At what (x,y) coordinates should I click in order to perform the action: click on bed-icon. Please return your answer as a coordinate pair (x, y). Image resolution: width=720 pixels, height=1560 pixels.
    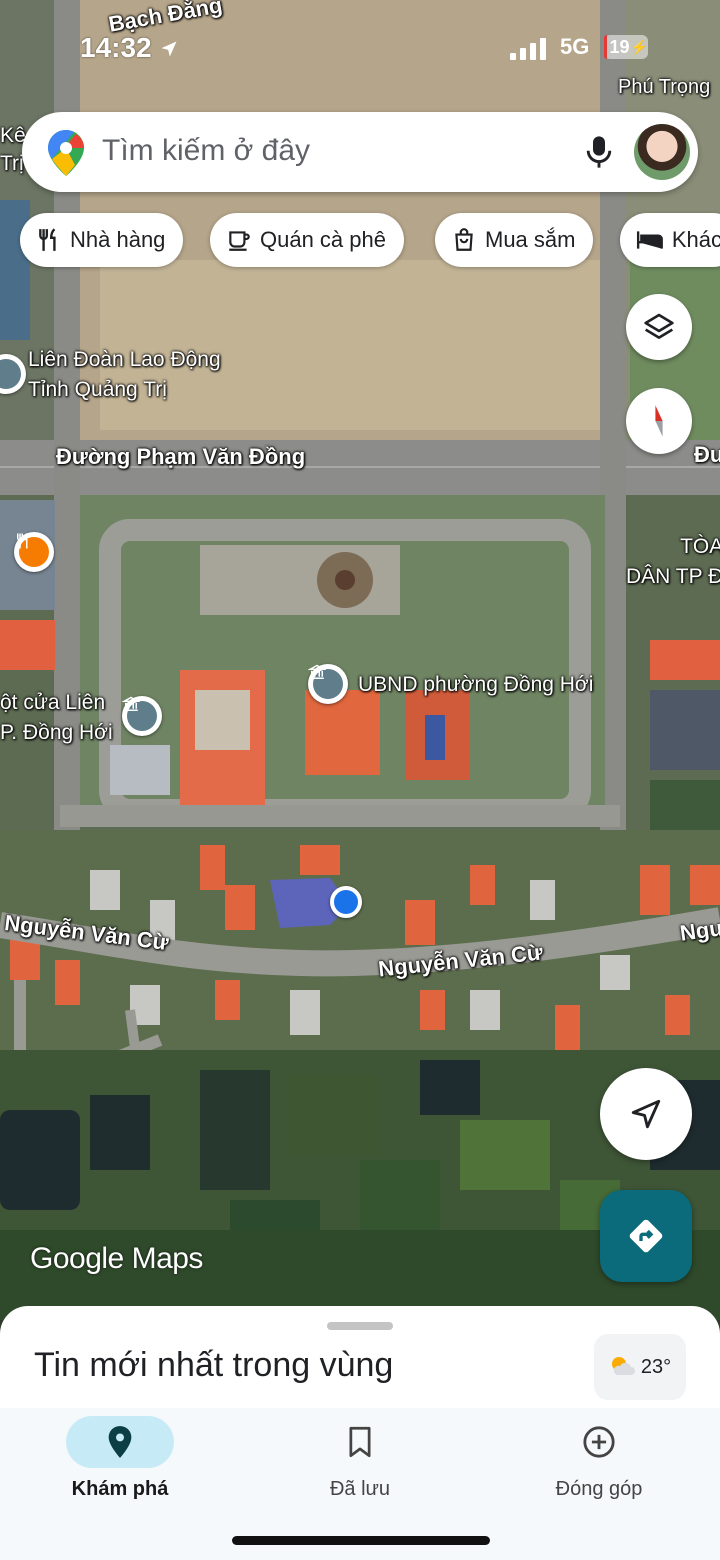
    Looking at the image, I should click on (649, 240).